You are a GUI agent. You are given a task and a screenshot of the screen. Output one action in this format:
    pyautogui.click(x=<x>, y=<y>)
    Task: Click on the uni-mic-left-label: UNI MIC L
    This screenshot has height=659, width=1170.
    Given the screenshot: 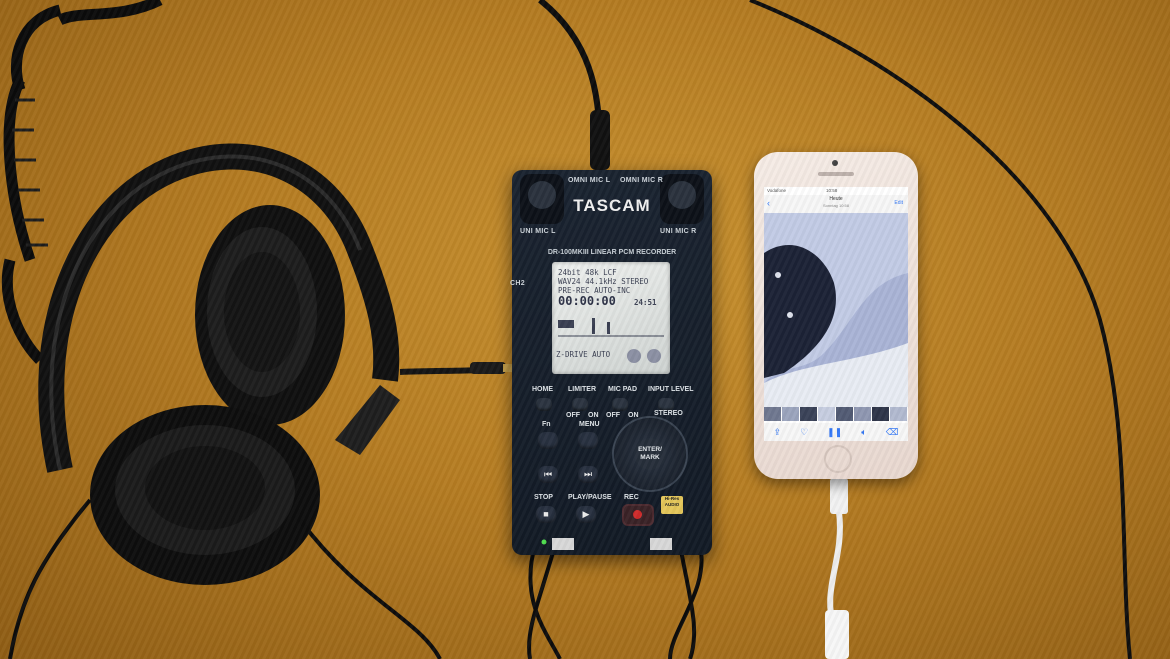 What is the action you would take?
    pyautogui.click(x=538, y=231)
    